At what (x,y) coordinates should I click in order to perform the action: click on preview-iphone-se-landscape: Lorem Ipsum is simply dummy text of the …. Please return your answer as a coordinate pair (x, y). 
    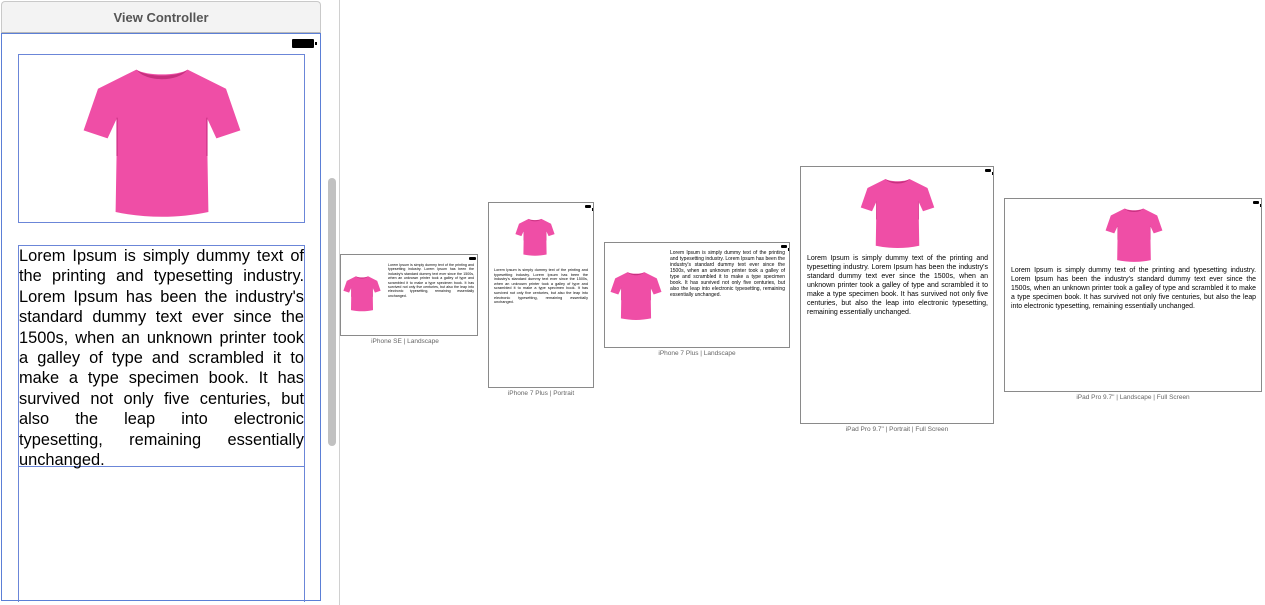
    Looking at the image, I should click on (409, 295).